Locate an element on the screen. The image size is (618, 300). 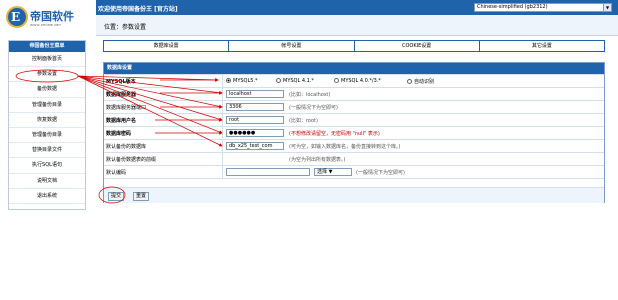
radio-mysql41: MYSQL 4.1.* is located at coordinates (295, 81).